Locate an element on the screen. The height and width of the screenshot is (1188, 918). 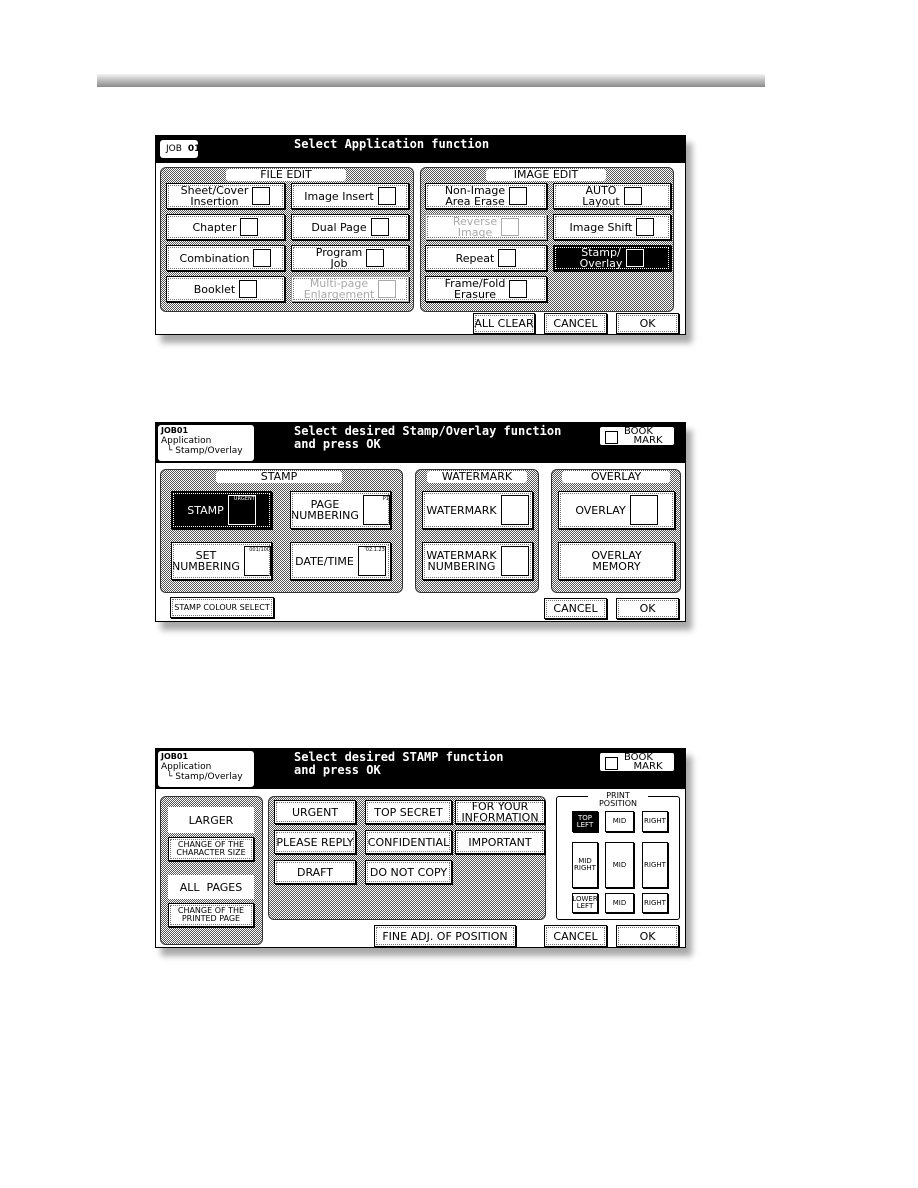
position-lower-left: LOWER LEFT is located at coordinates (585, 903).